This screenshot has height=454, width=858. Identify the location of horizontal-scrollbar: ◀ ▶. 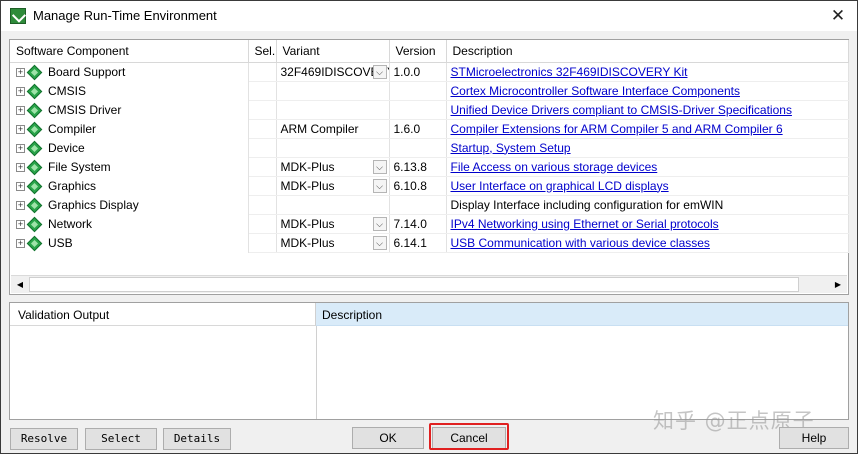
(429, 284).